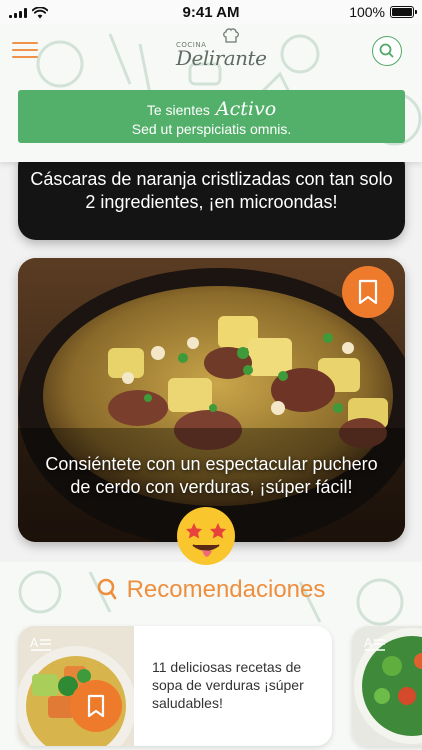  I want to click on menu-button, so click(25, 50).